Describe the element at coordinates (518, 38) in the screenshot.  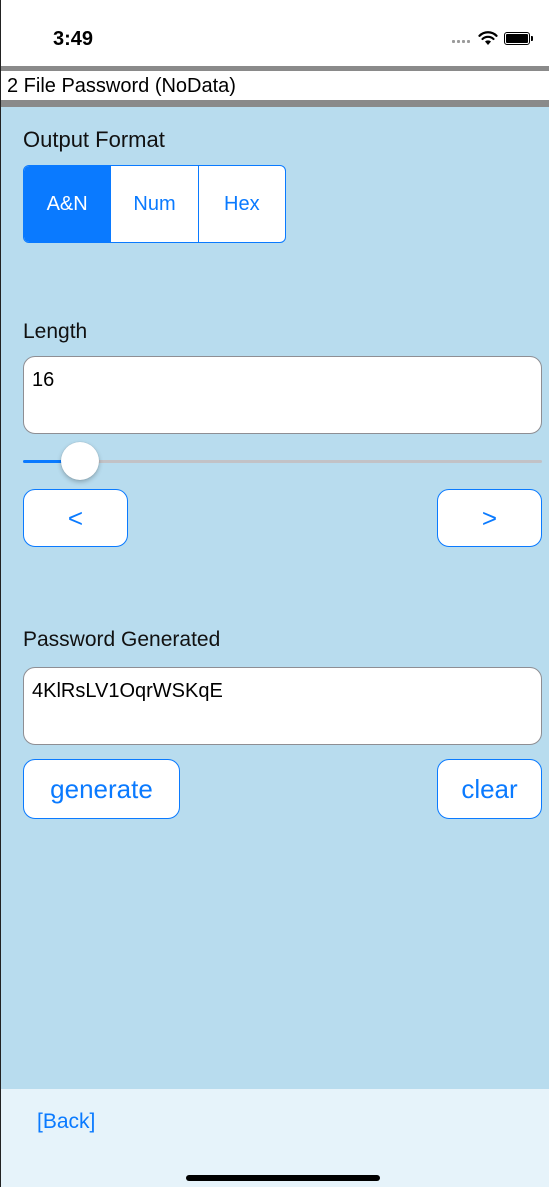
I see `battery-icon` at that location.